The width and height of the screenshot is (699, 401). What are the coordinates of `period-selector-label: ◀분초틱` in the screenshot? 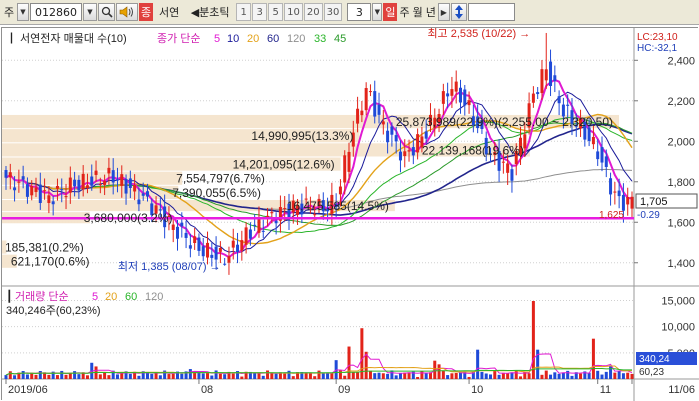 It's located at (210, 12).